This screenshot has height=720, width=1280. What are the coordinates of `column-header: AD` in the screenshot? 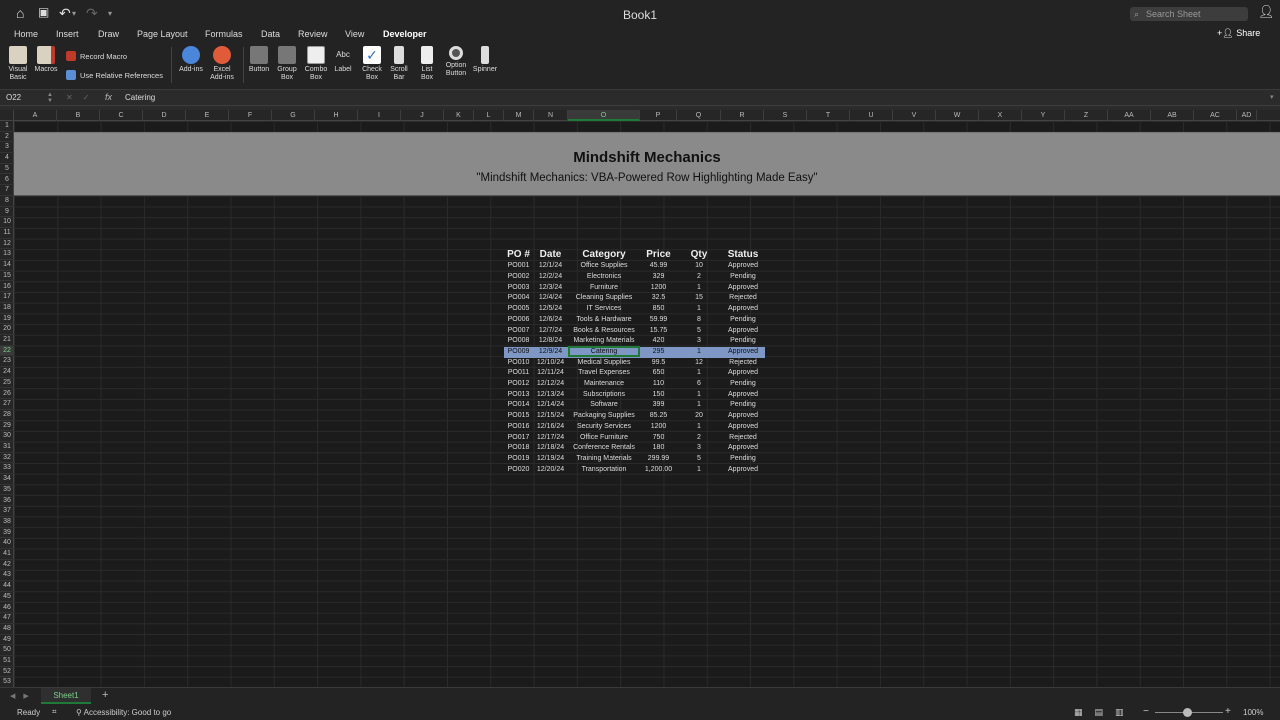 It's located at (1247, 115).